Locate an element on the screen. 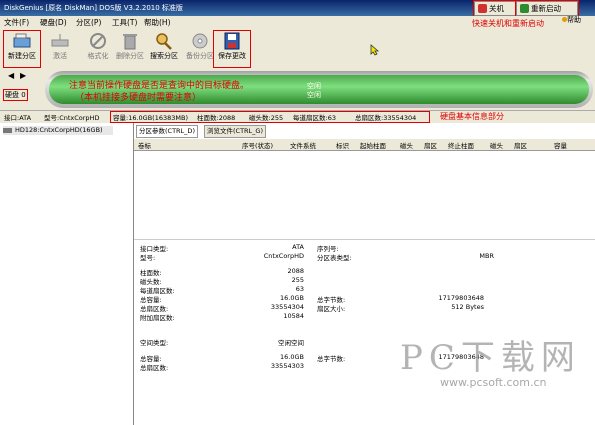  hard-disk-icon is located at coordinates (7, 130).